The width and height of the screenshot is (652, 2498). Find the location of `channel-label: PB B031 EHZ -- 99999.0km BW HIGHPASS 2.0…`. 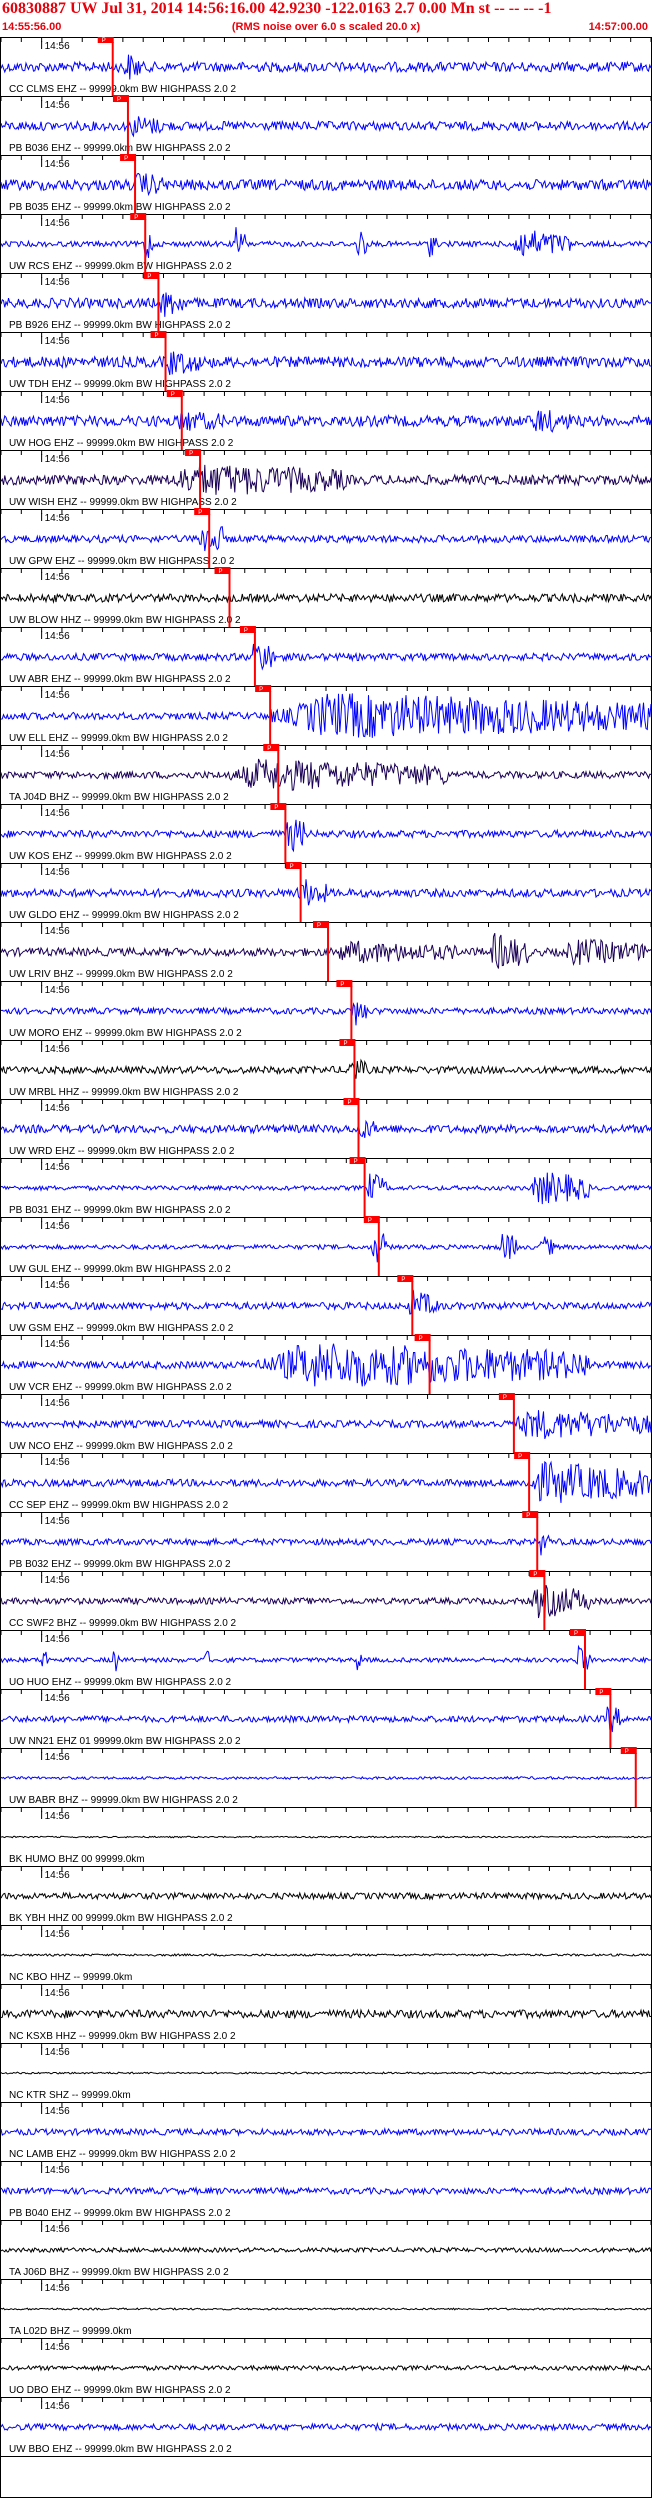

channel-label: PB B031 EHZ -- 99999.0km BW HIGHPASS 2.0… is located at coordinates (120, 1210).